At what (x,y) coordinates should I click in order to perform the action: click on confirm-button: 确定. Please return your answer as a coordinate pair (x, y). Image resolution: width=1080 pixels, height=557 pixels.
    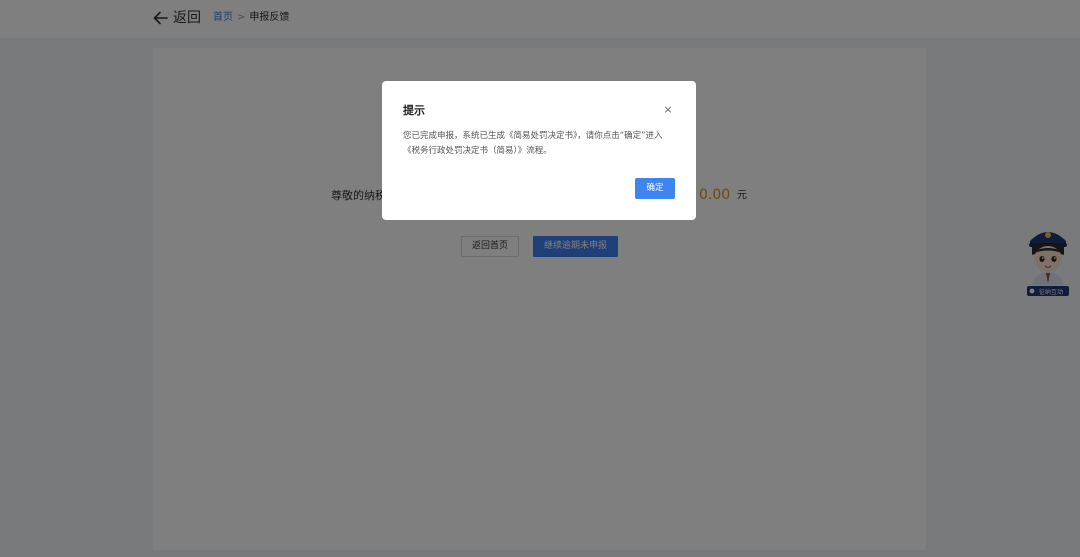
    Looking at the image, I should click on (655, 188).